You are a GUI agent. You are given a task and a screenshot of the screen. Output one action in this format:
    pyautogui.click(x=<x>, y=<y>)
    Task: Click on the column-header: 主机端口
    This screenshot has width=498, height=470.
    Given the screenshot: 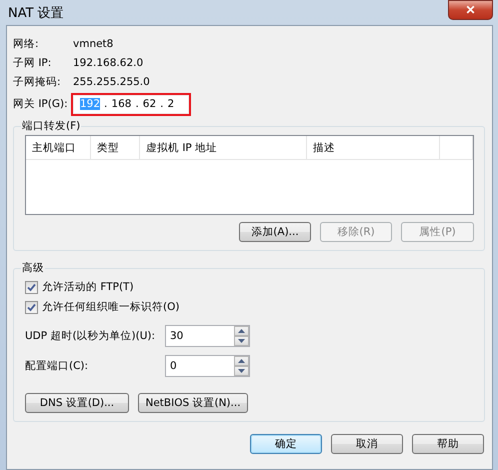 What is the action you would take?
    pyautogui.click(x=58, y=147)
    